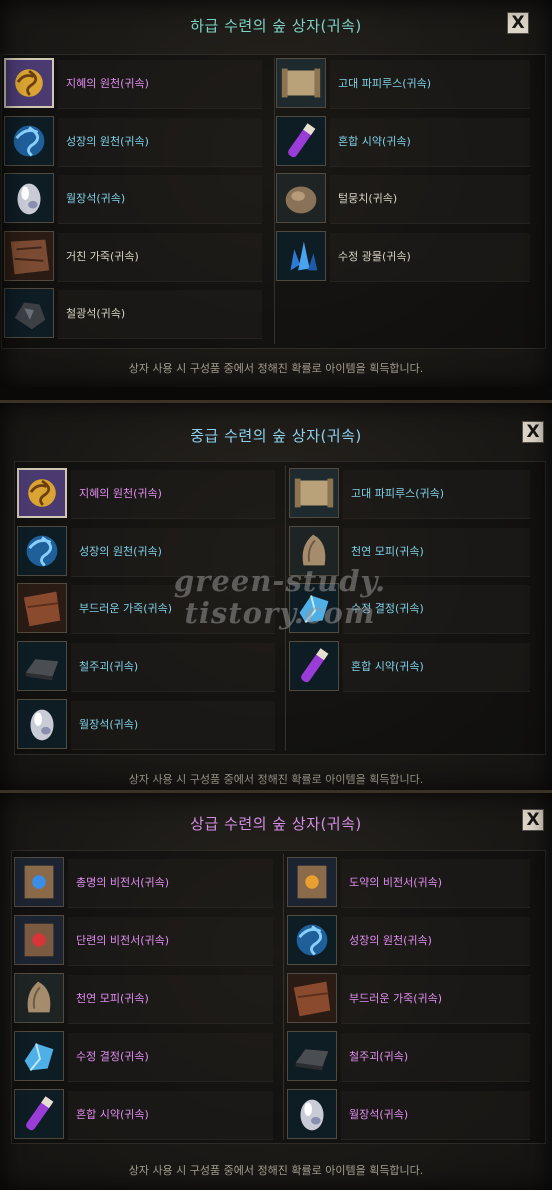  What do you see at coordinates (396, 882) in the screenshot?
I see `item-label: 도약의 비전서(귀속)` at bounding box center [396, 882].